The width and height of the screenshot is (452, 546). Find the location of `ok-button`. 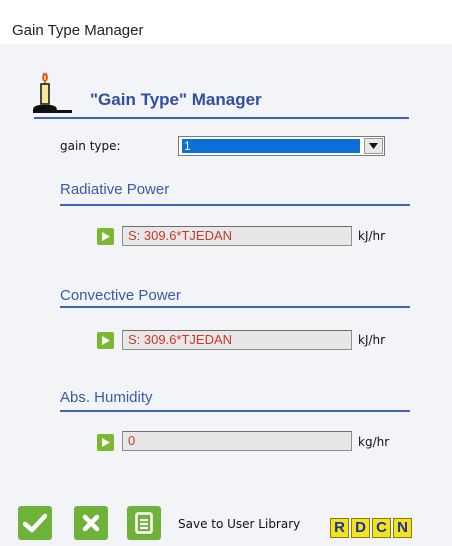

ok-button is located at coordinates (35, 523).